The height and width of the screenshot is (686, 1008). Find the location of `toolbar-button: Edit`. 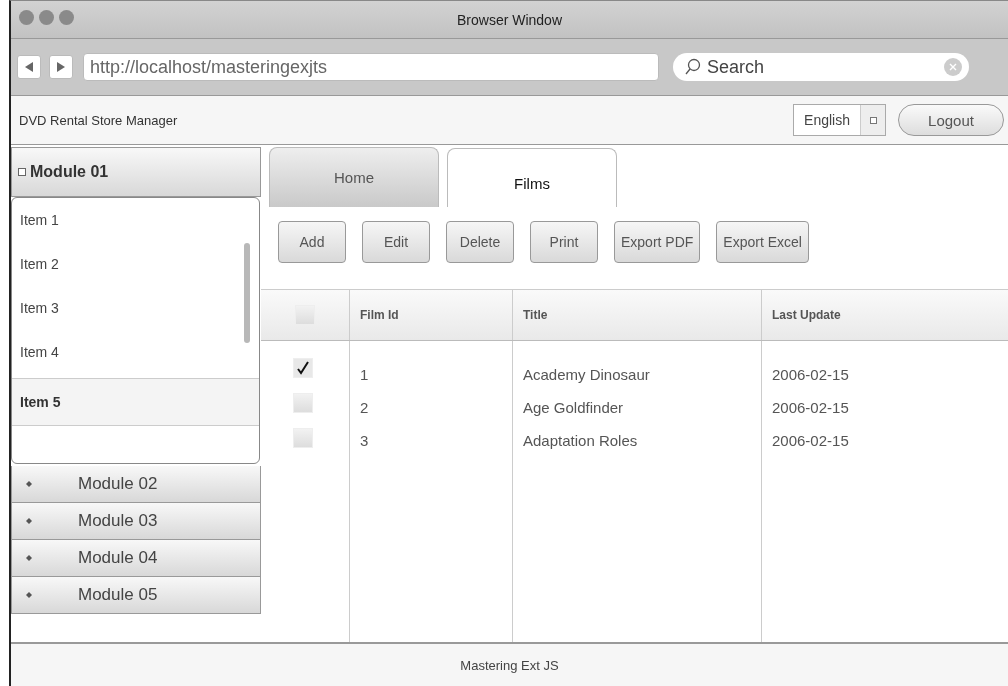

toolbar-button: Edit is located at coordinates (396, 242).